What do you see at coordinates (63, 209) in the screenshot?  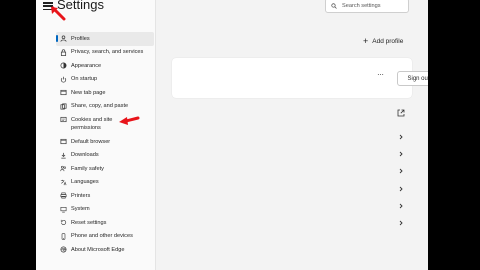 I see `system-icon` at bounding box center [63, 209].